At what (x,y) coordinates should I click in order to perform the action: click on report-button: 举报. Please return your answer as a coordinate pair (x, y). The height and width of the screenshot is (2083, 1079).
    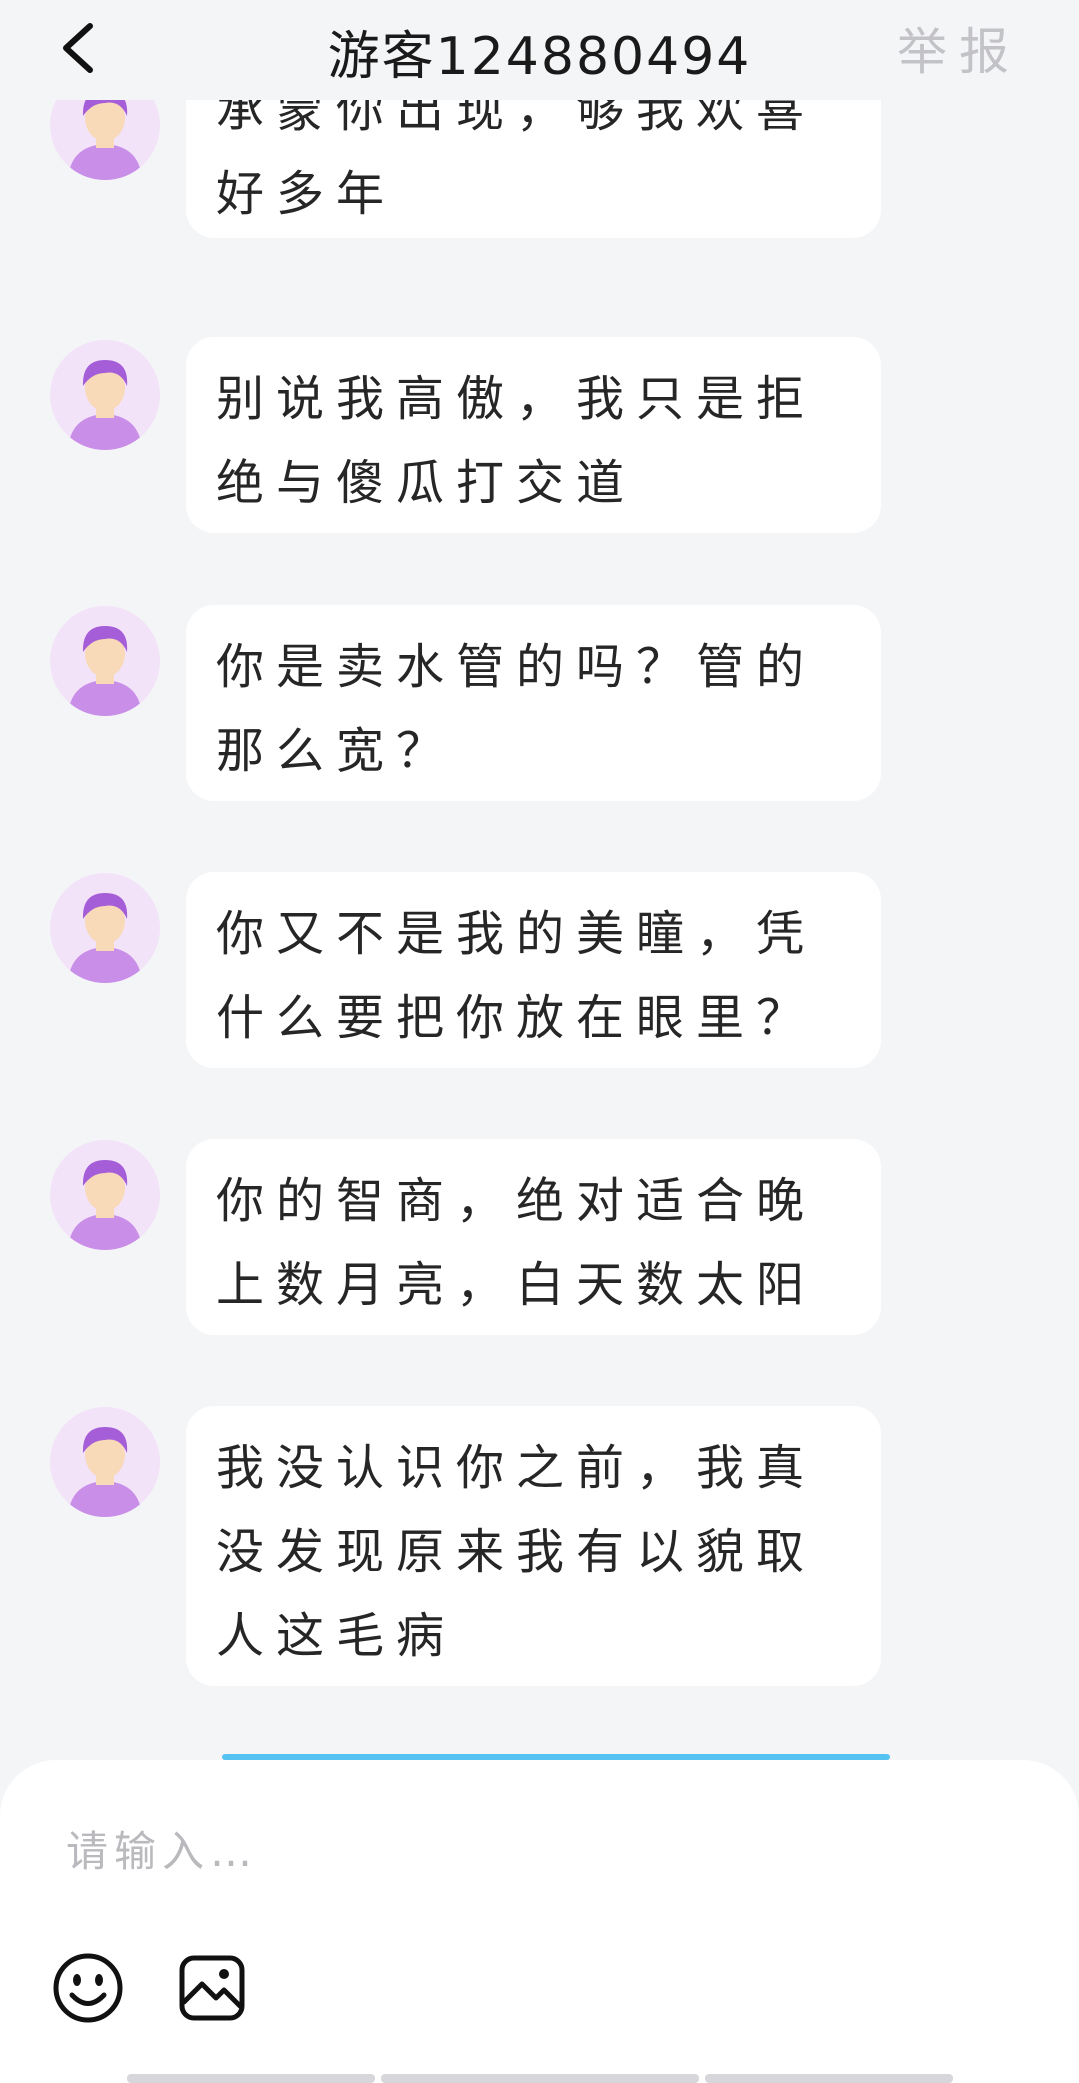
    Looking at the image, I should click on (959, 48).